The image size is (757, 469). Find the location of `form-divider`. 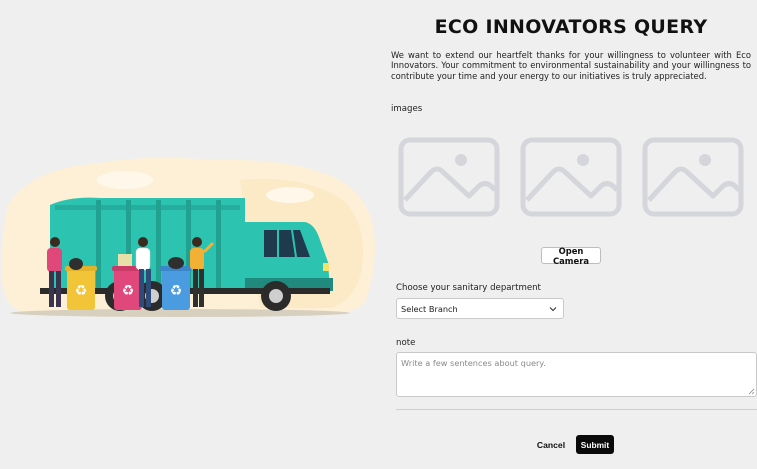

form-divider is located at coordinates (576, 409).